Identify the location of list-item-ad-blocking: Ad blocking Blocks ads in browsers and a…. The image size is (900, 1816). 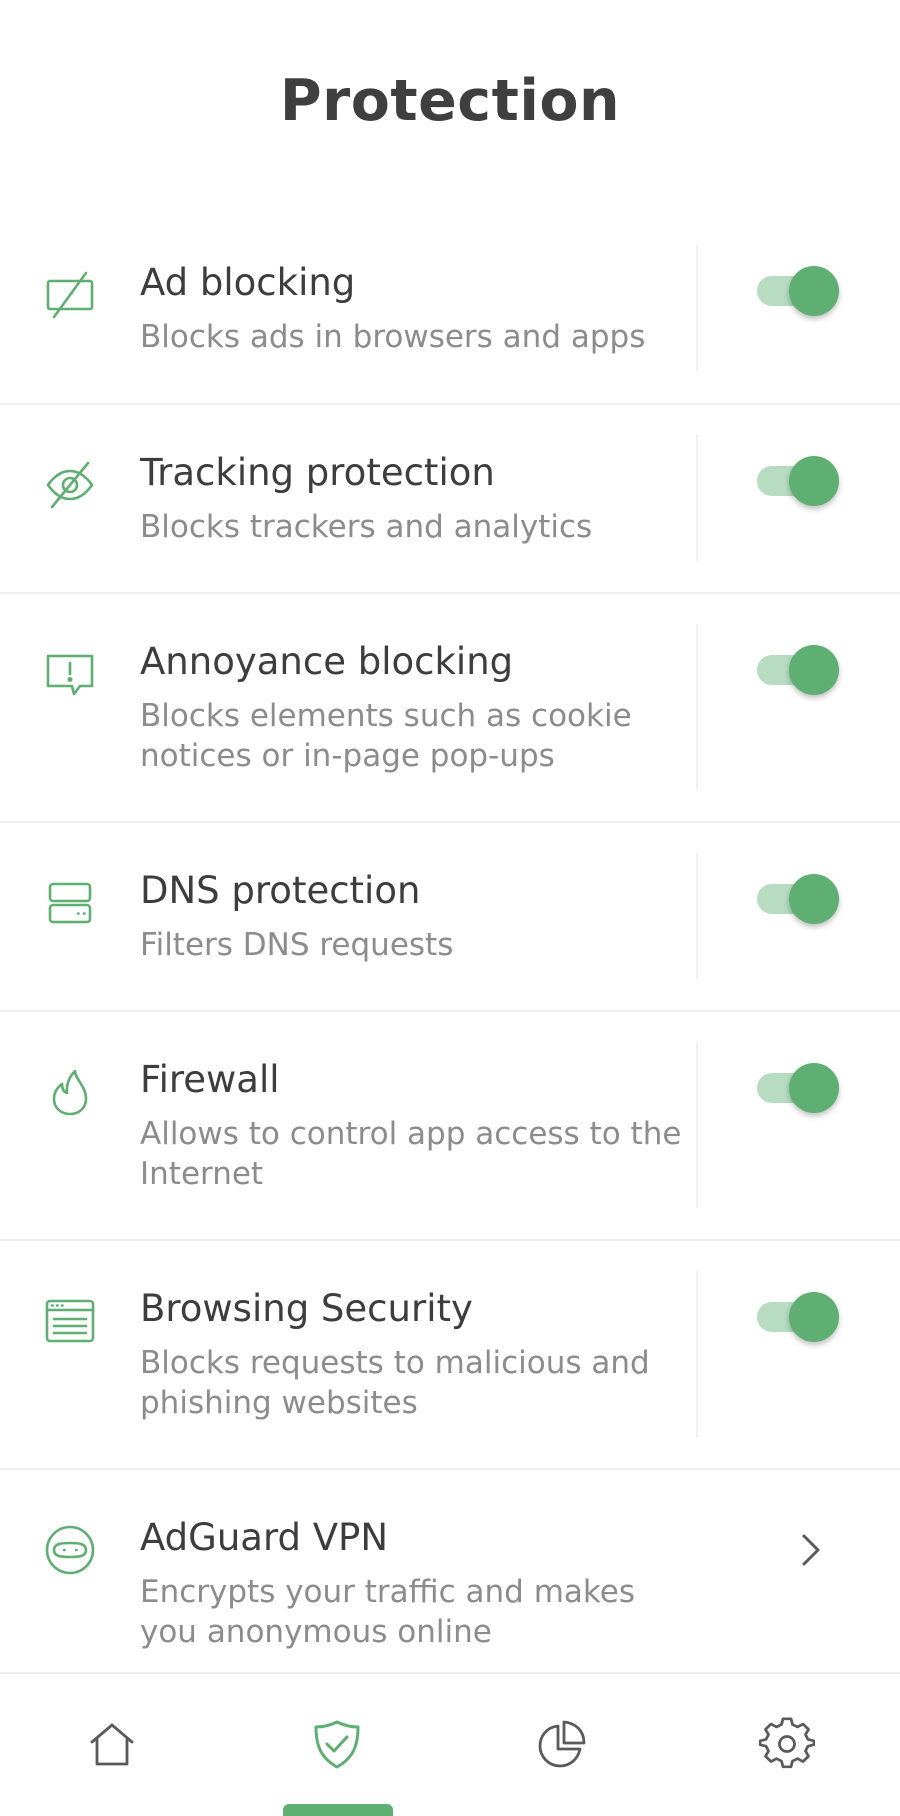
(450, 310).